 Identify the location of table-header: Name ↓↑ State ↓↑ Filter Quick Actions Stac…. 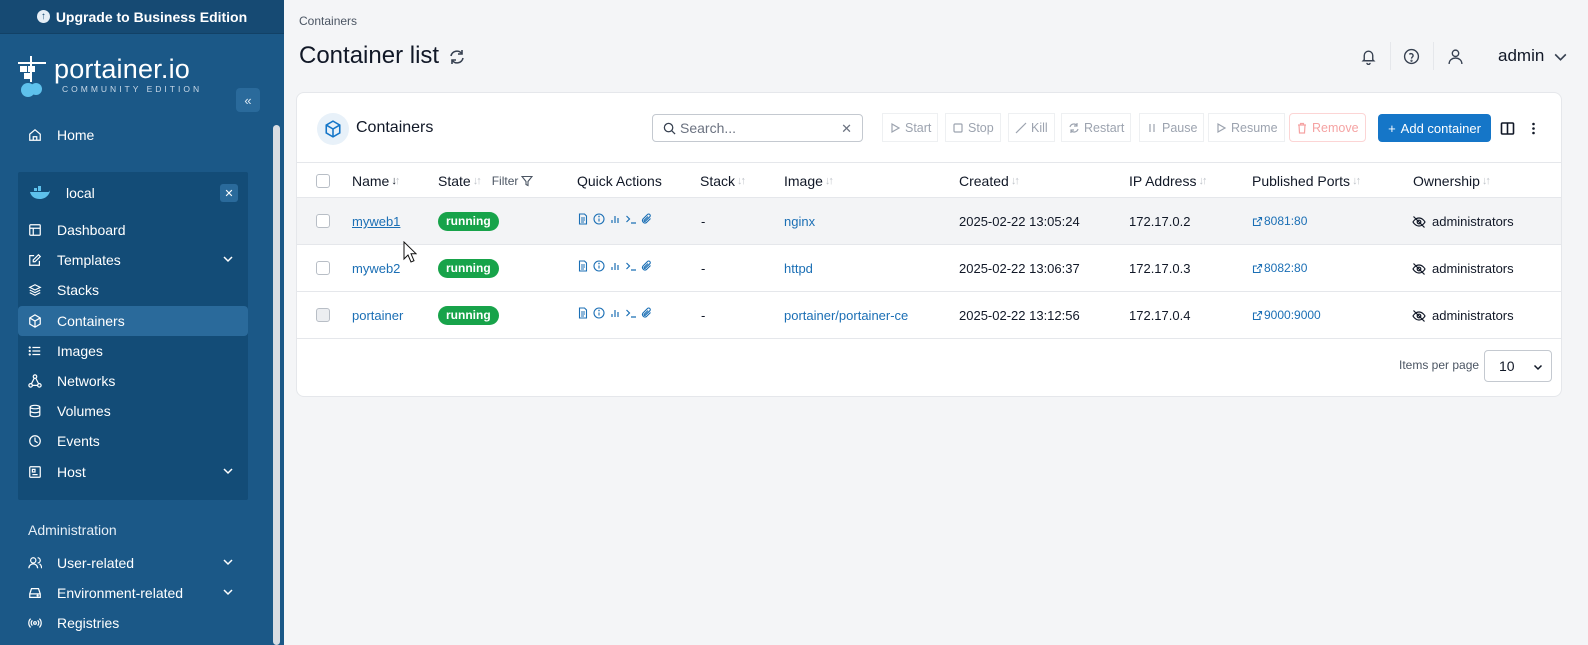
(929, 180).